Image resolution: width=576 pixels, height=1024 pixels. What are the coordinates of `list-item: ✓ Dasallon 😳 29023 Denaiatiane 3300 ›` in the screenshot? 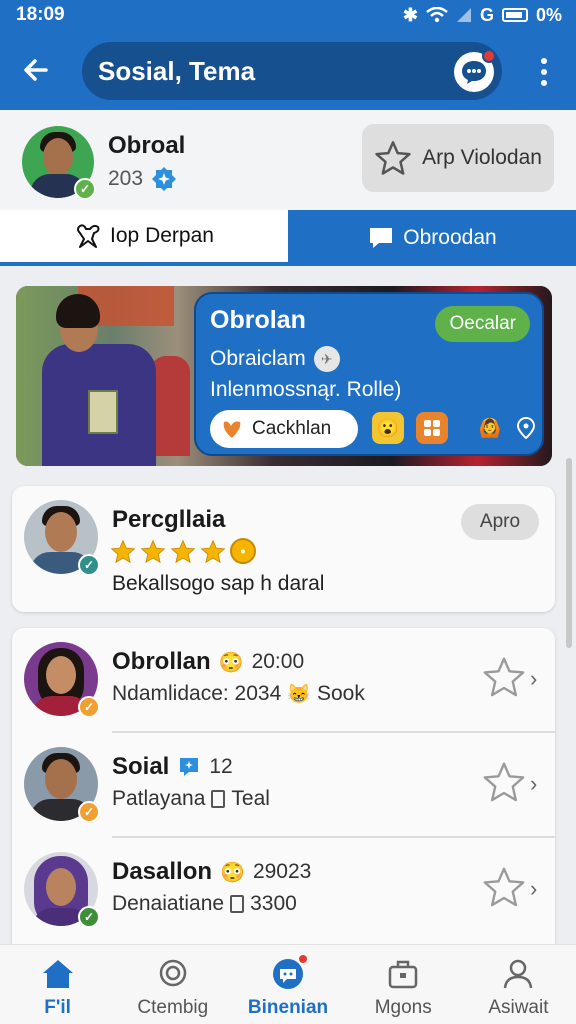 It's located at (283, 890).